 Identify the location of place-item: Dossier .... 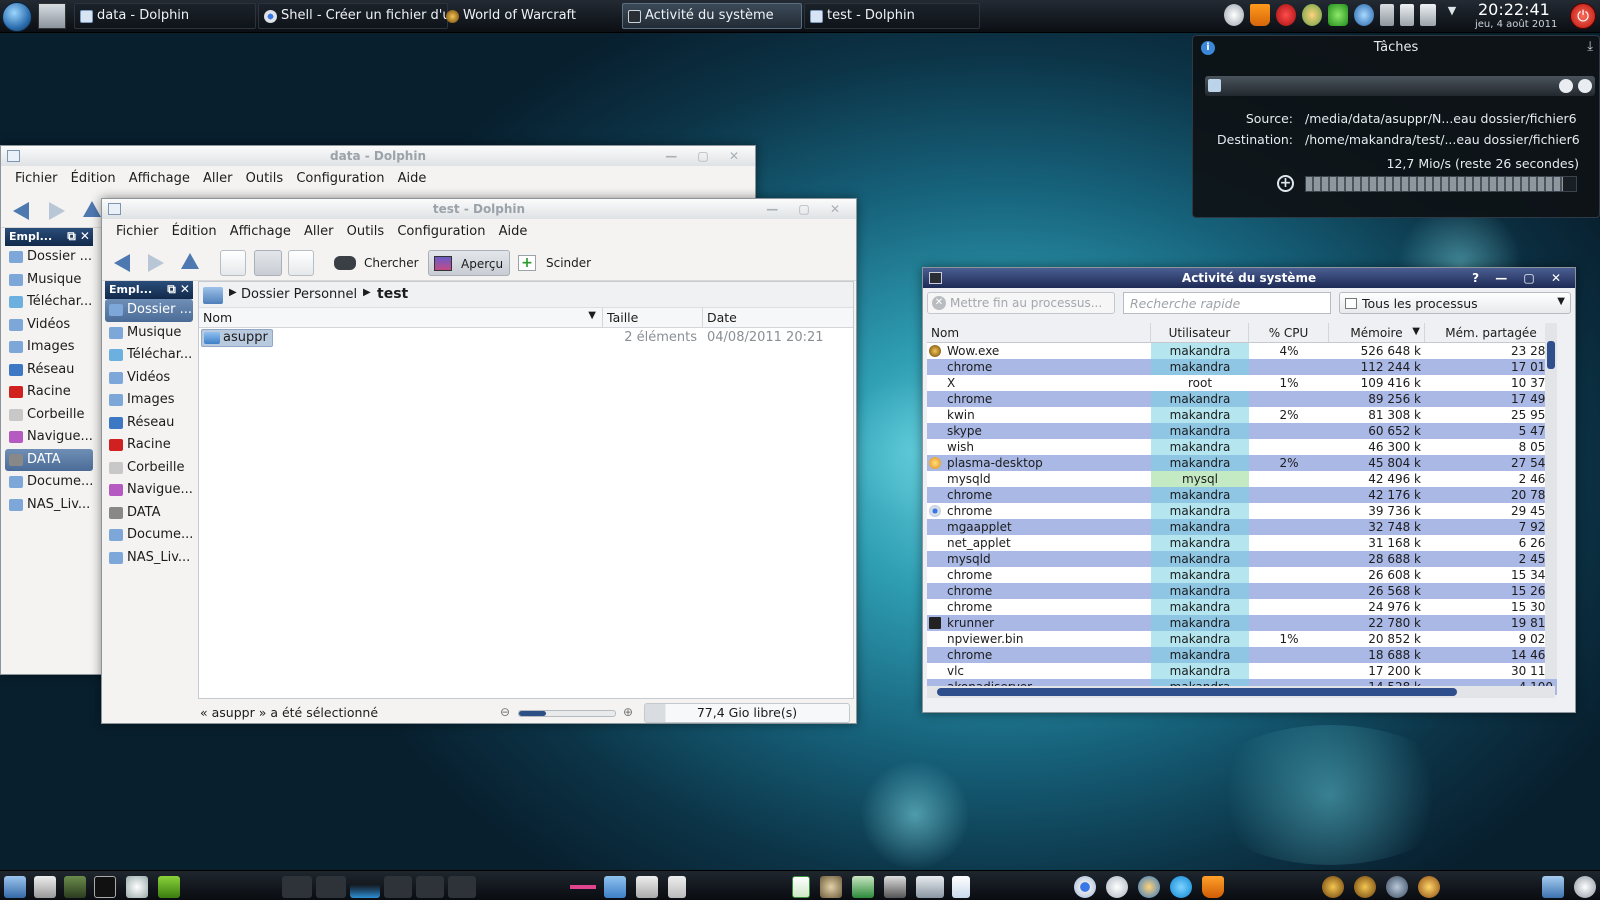
(49, 257).